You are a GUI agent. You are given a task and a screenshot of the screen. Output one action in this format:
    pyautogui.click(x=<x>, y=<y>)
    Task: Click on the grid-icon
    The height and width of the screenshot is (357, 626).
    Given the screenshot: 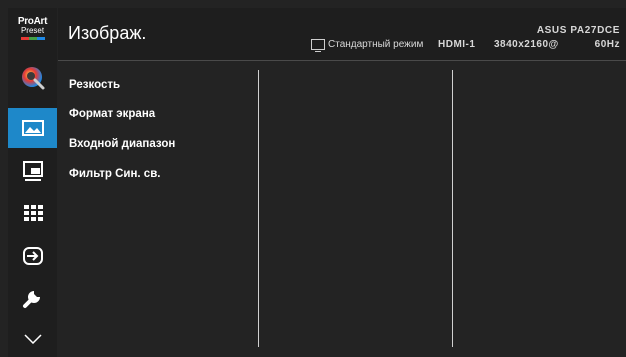 What is the action you would take?
    pyautogui.click(x=33, y=213)
    